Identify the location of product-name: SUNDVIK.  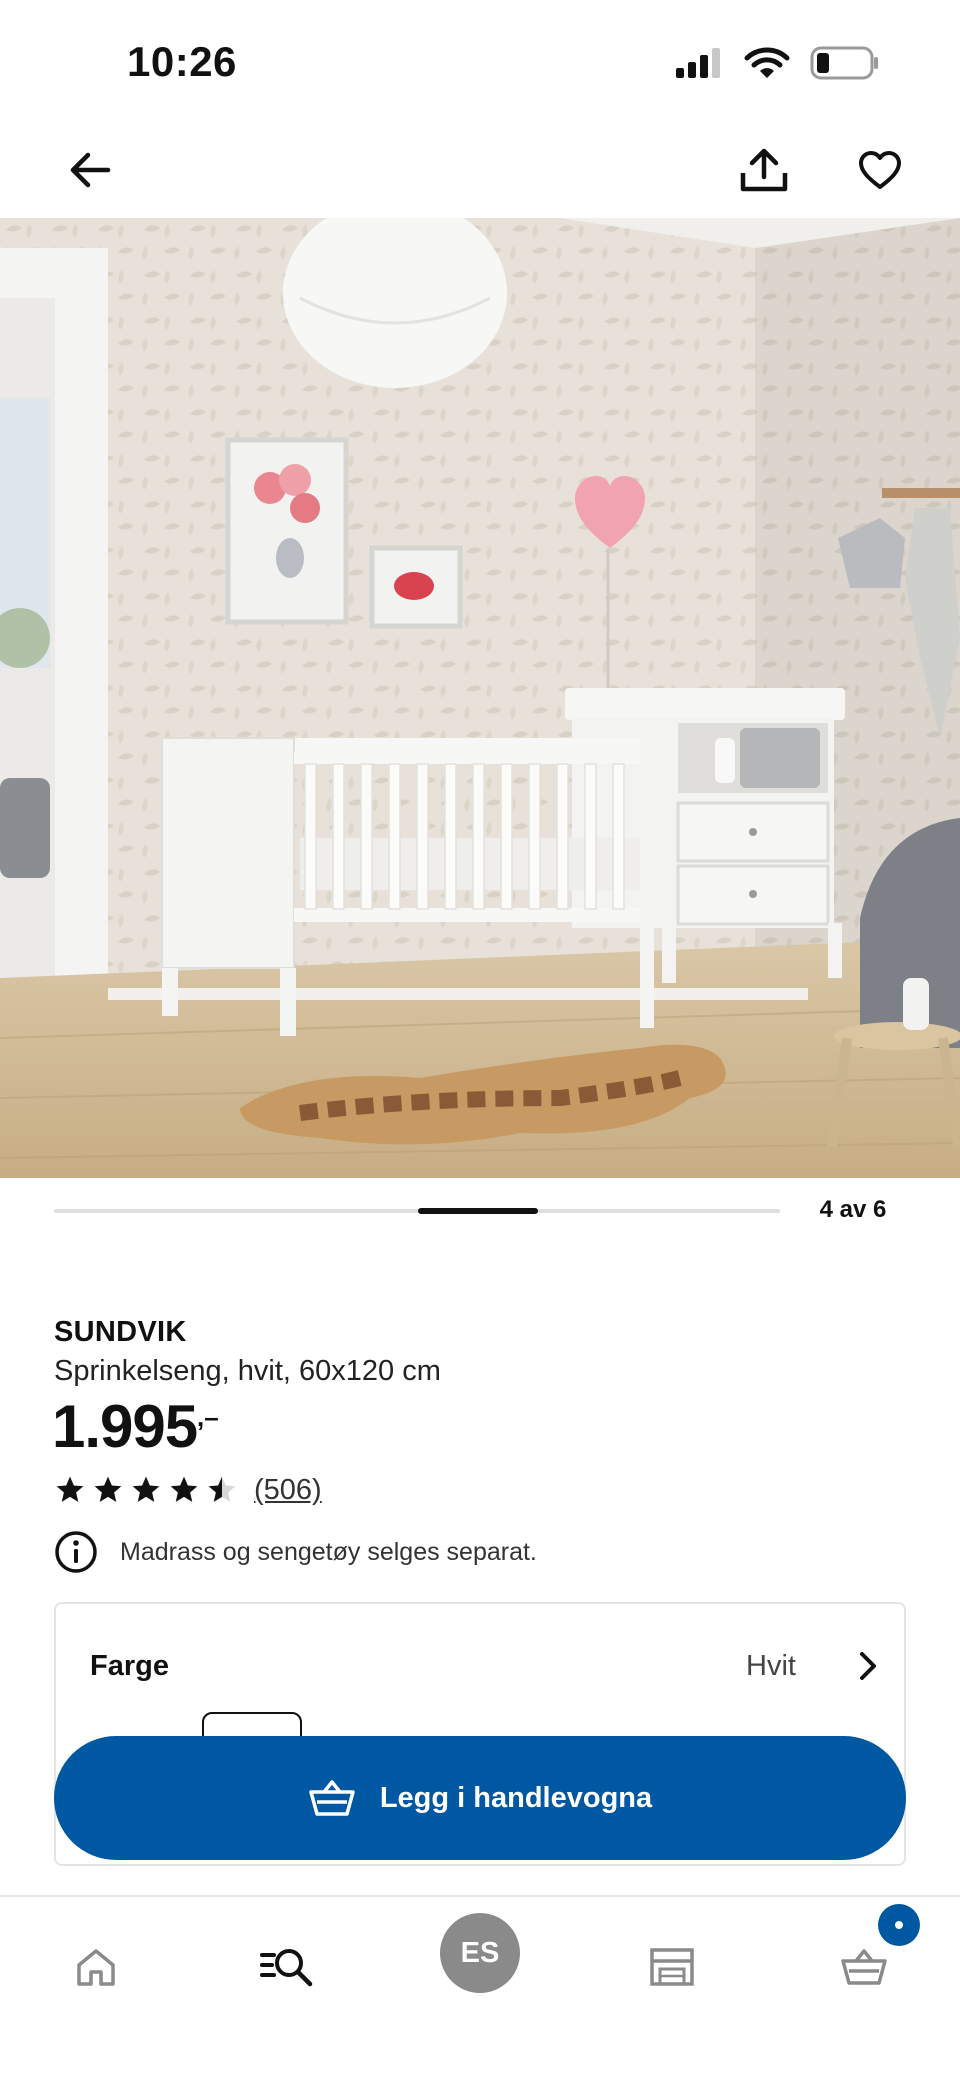
(120, 1332).